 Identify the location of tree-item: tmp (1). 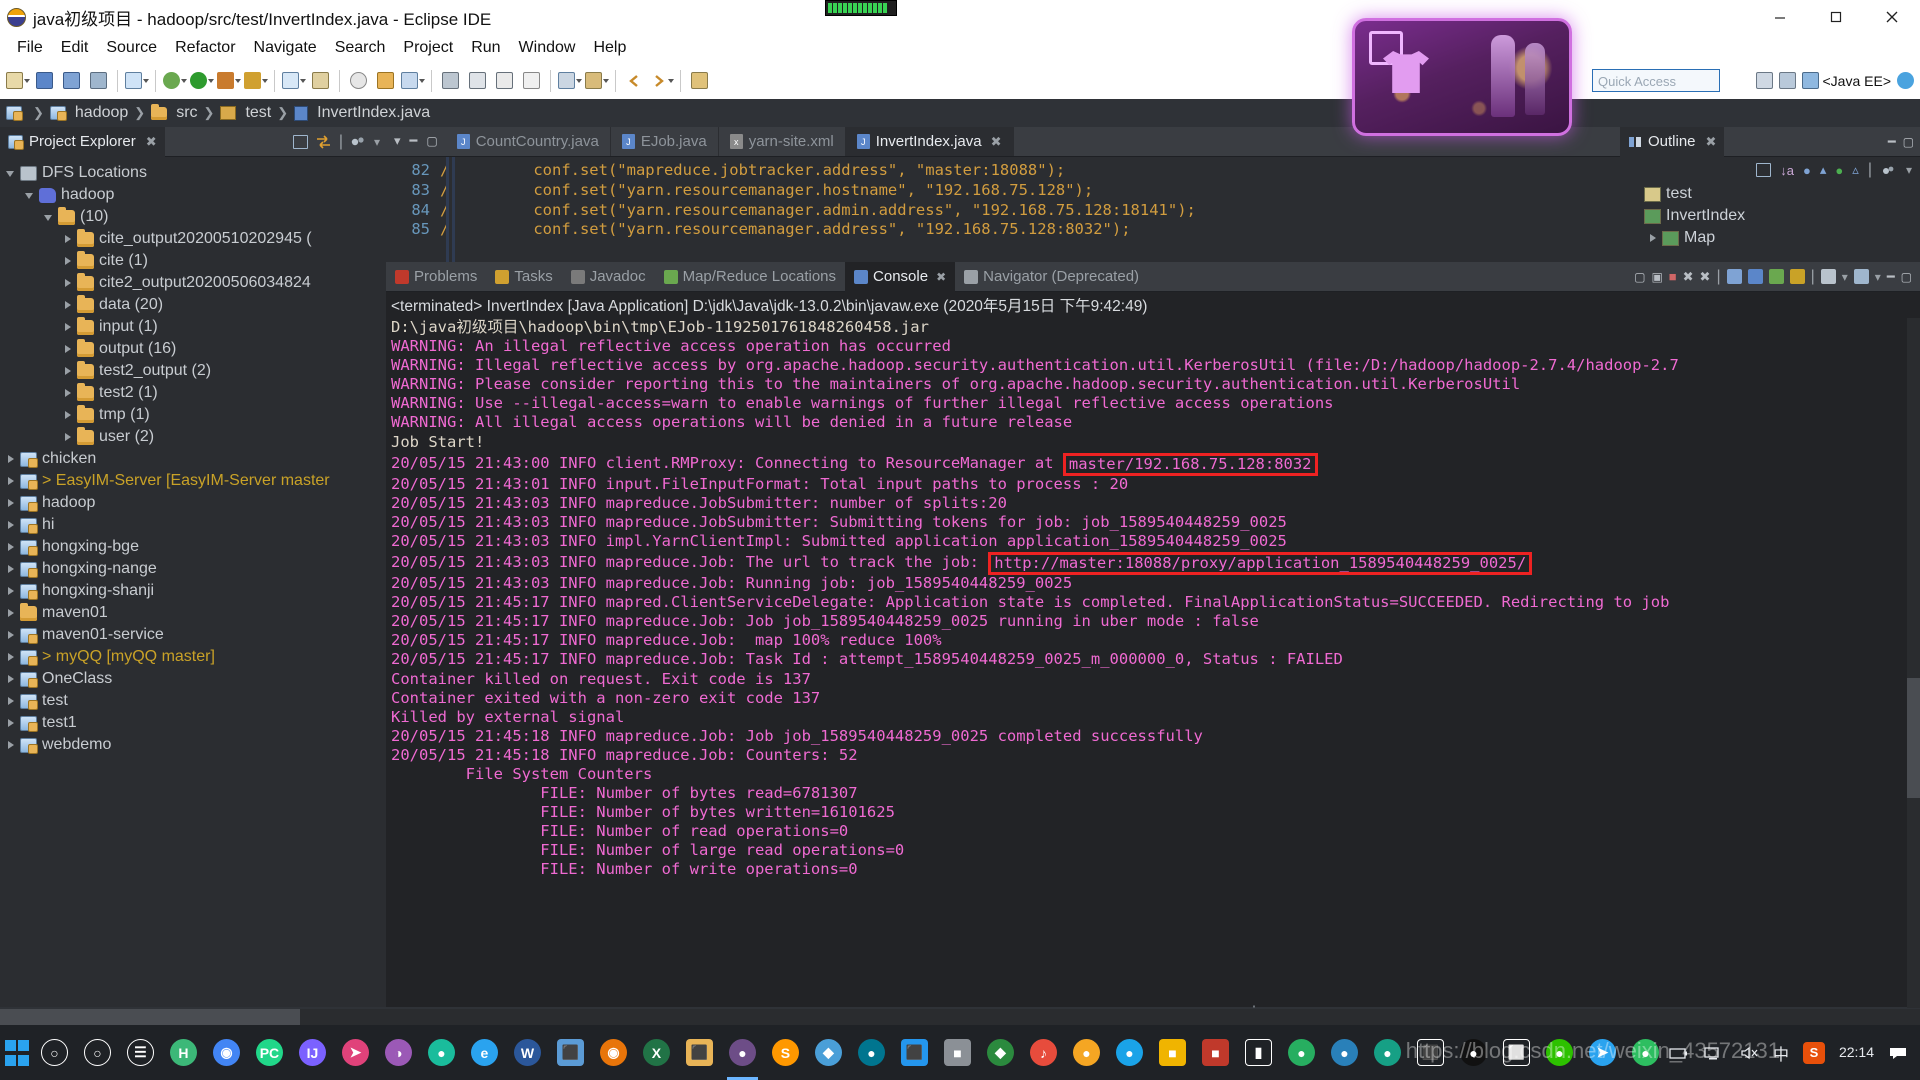
(193, 415).